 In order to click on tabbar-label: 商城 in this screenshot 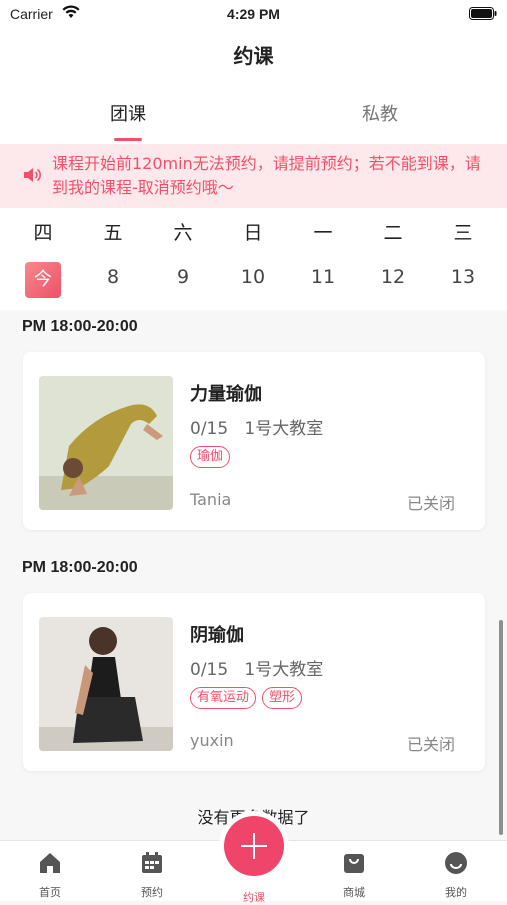, I will do `click(354, 892)`.